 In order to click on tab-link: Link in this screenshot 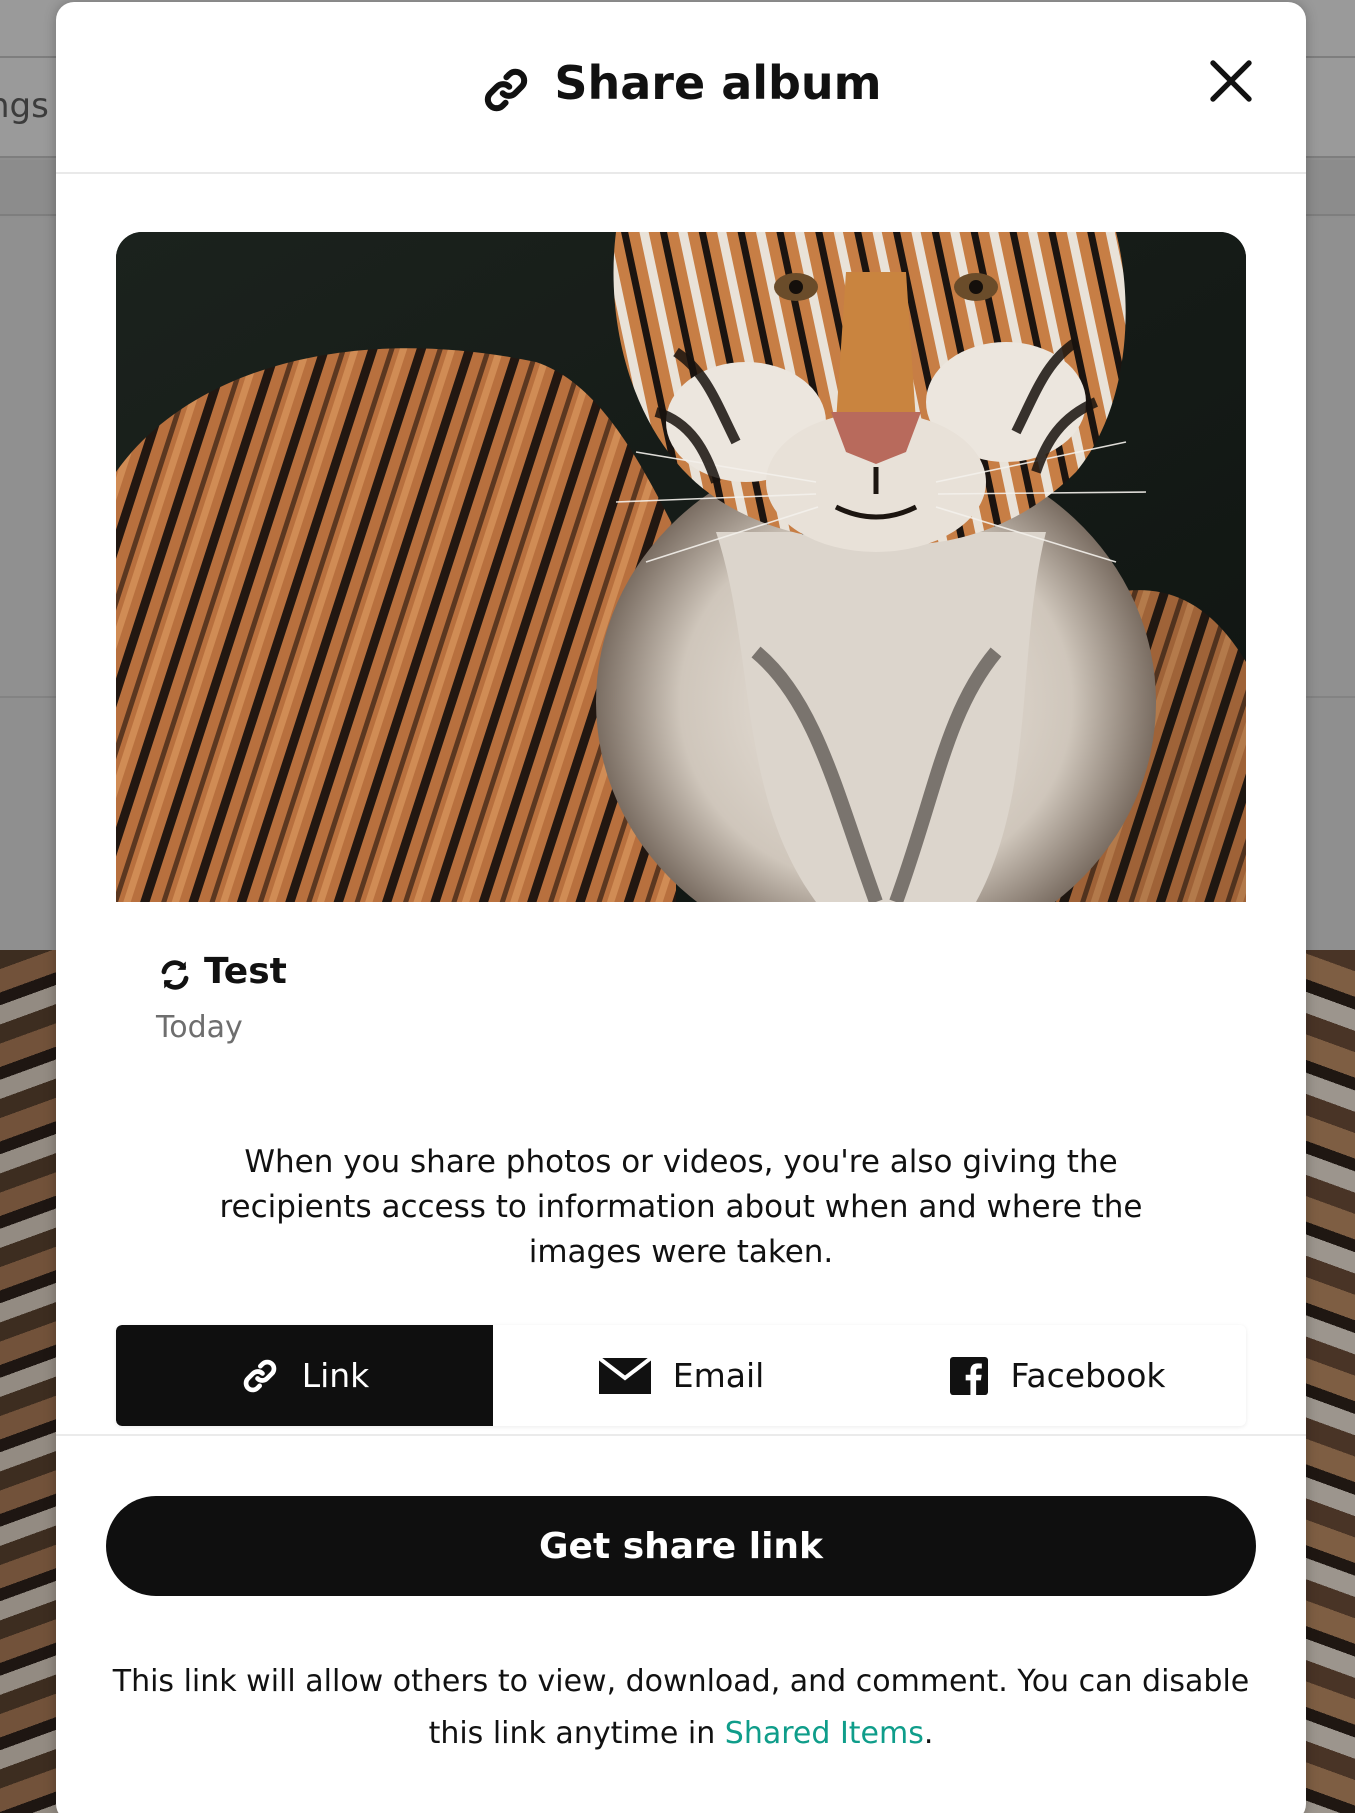, I will do `click(304, 1375)`.